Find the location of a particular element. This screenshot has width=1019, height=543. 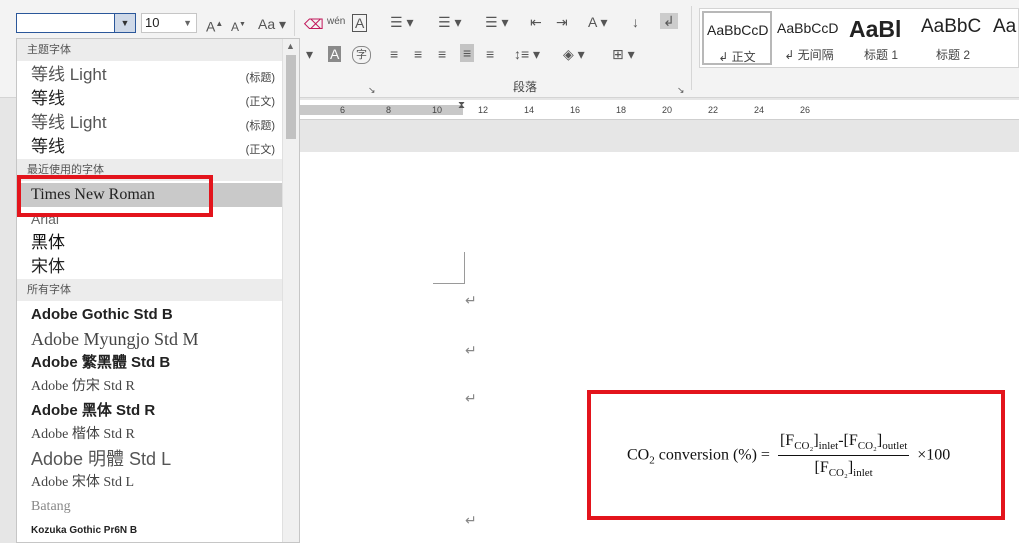

scrollbar: ▲ is located at coordinates (290, 290).